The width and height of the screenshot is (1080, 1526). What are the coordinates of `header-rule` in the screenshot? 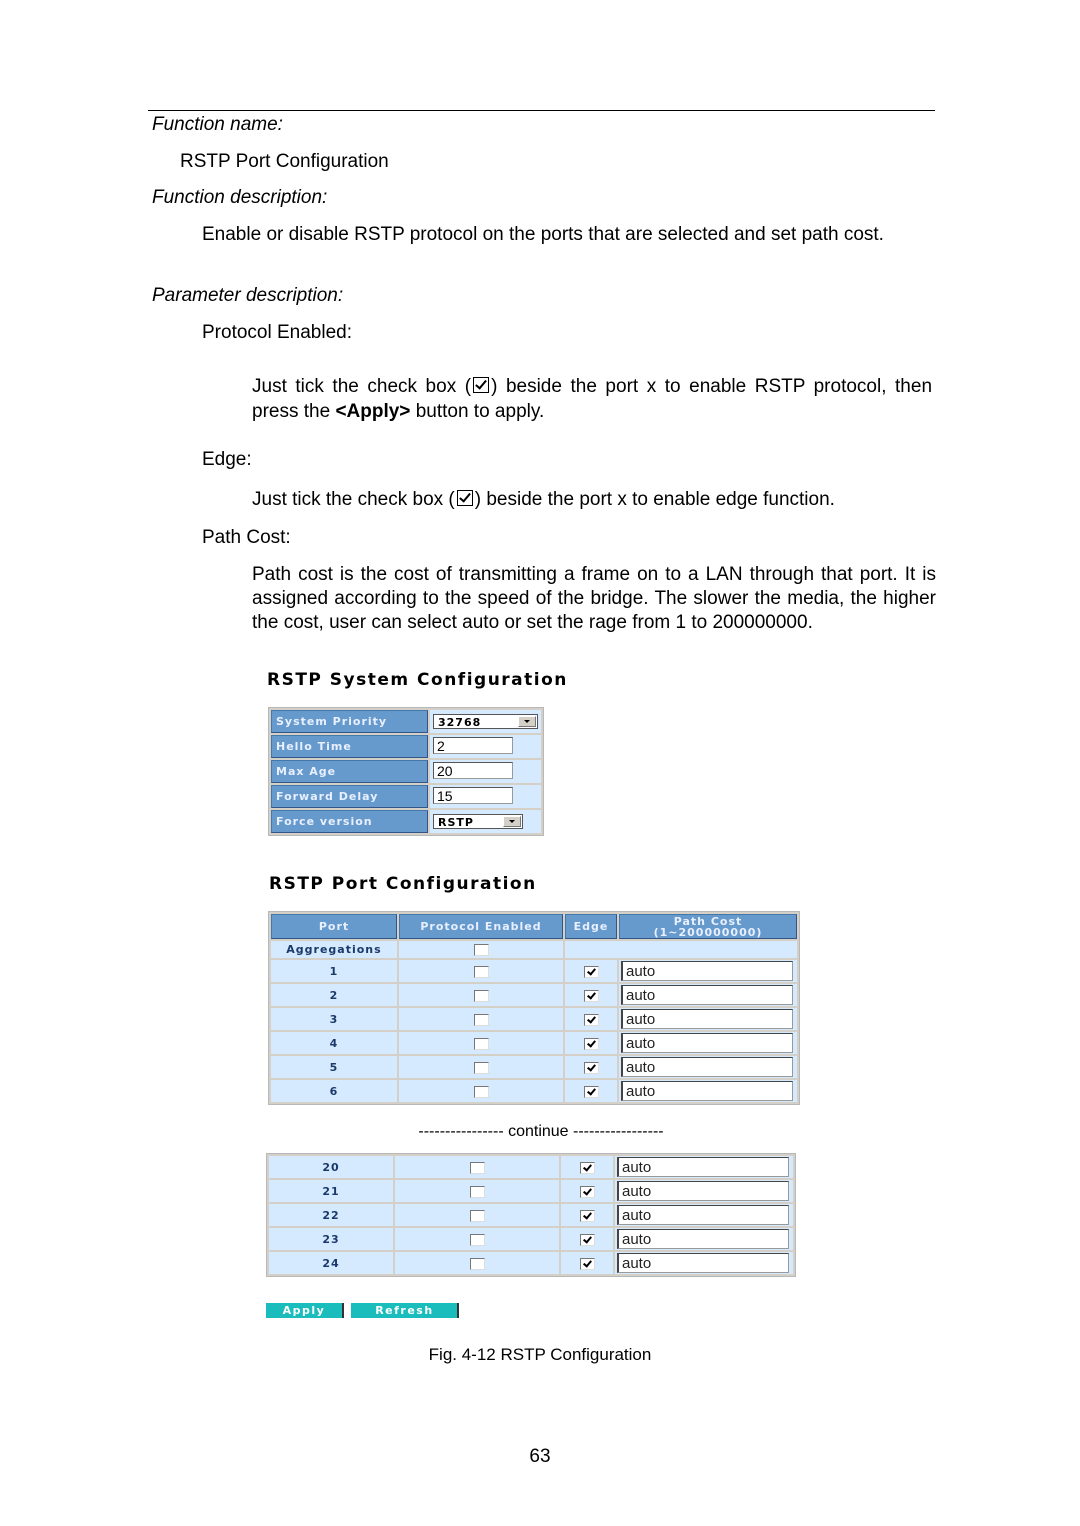 It's located at (541, 110).